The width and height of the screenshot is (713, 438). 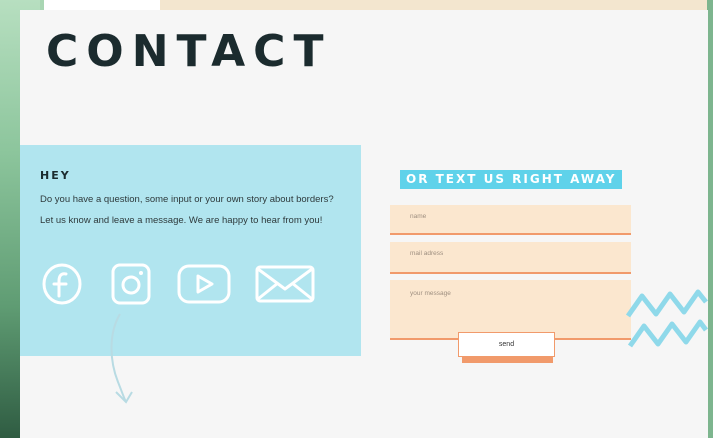 What do you see at coordinates (430, 293) in the screenshot?
I see `message-placeholder: your message` at bounding box center [430, 293].